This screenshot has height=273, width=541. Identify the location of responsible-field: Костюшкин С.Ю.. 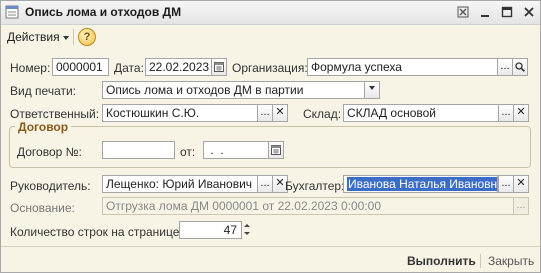
(187, 113).